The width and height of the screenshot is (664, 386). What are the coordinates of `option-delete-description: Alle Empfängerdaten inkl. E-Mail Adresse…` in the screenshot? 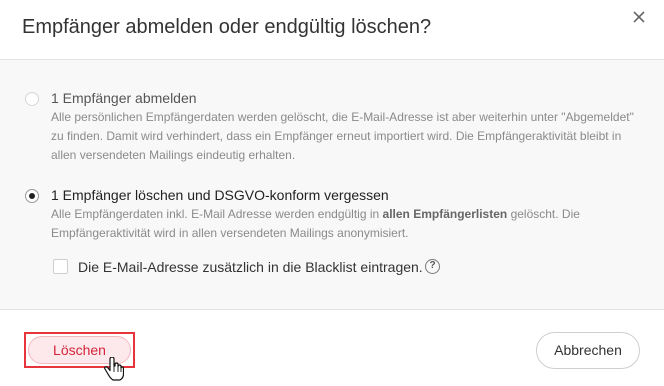 It's located at (331, 224).